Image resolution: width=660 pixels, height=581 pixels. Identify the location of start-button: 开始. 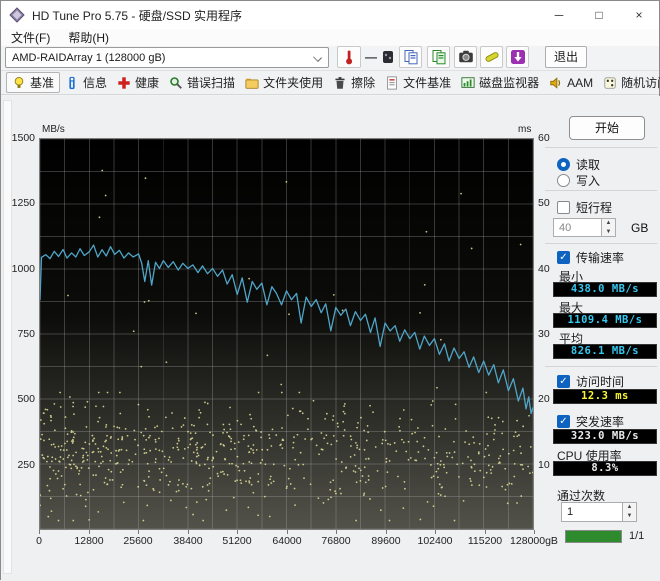
(607, 128).